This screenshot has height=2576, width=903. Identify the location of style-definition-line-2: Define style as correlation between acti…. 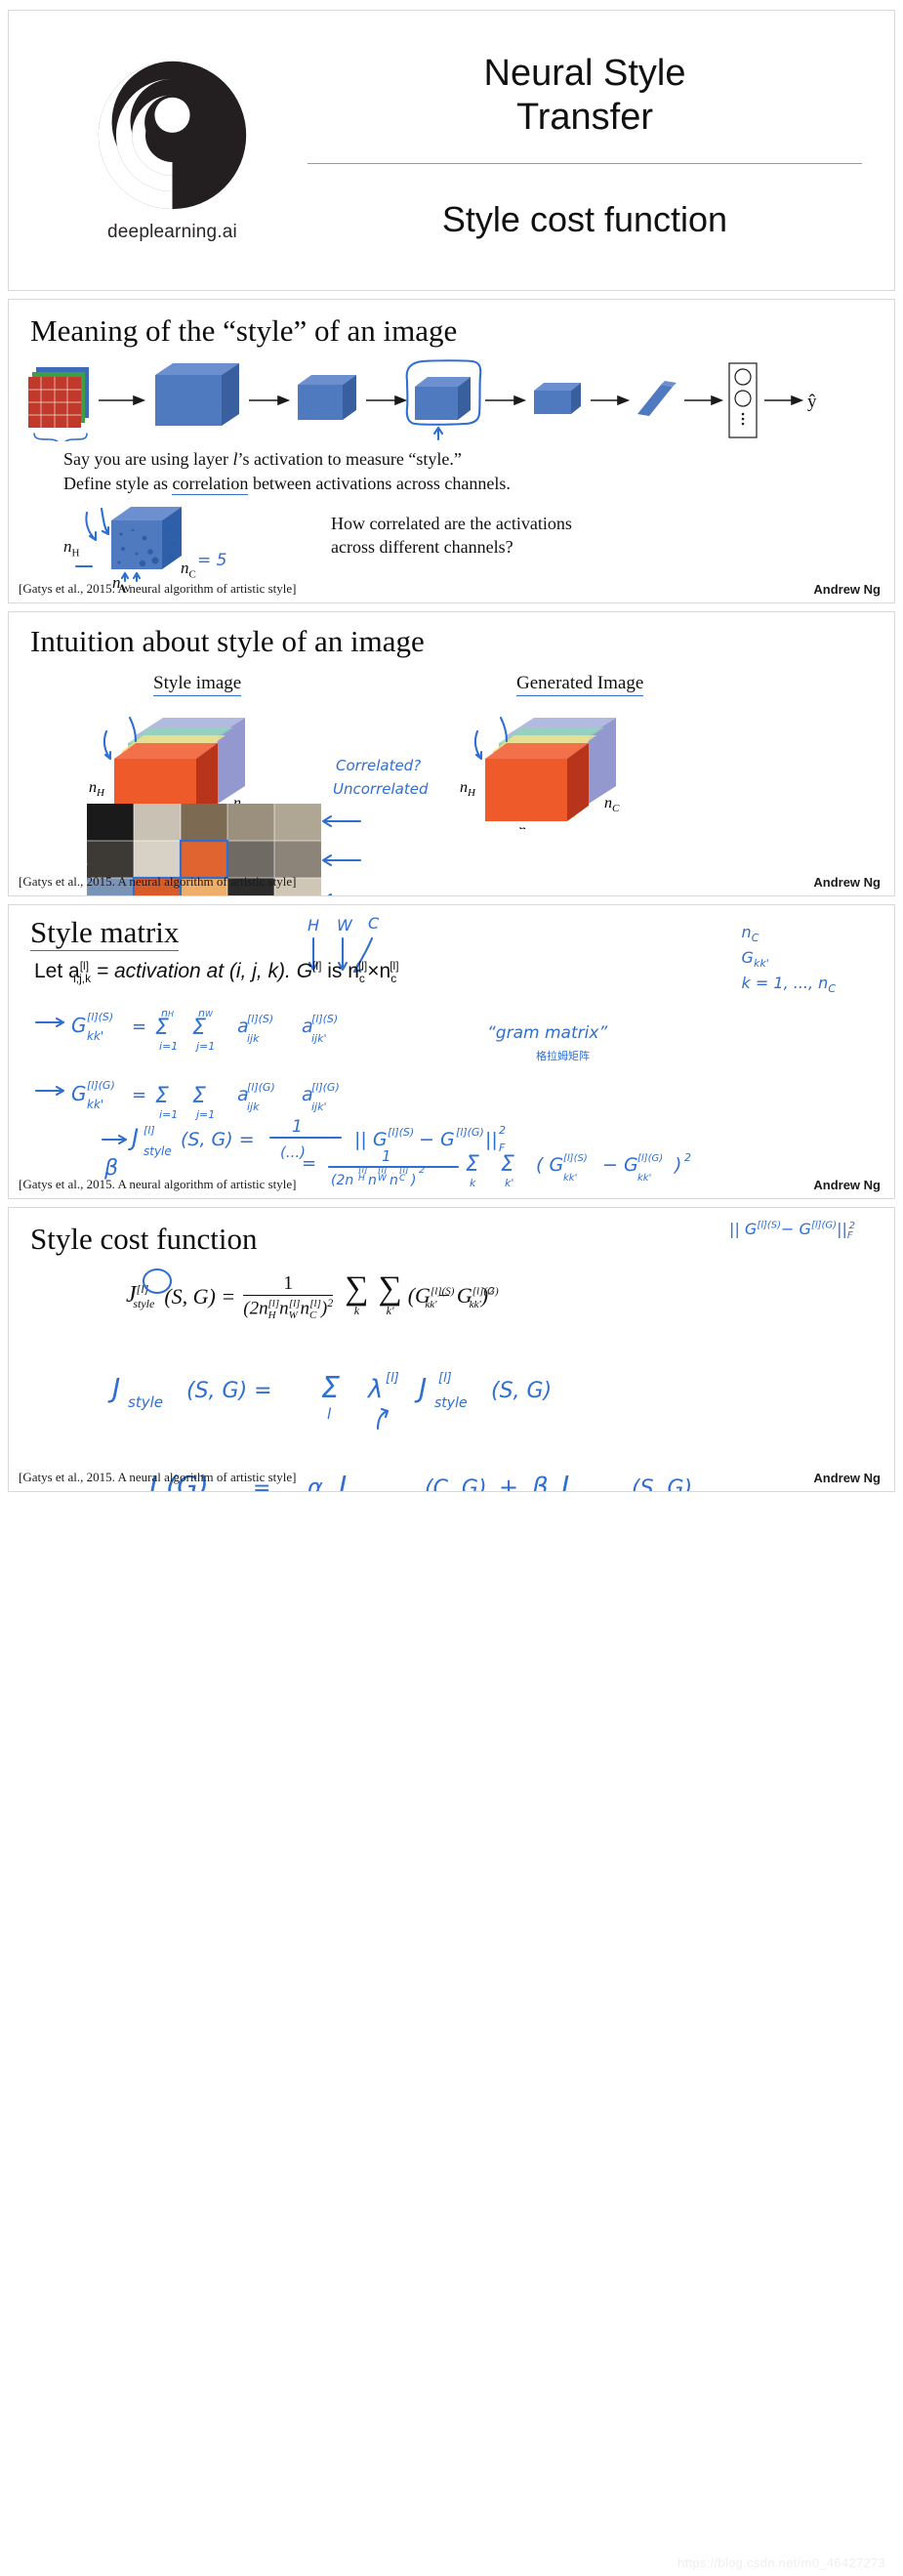
(287, 483).